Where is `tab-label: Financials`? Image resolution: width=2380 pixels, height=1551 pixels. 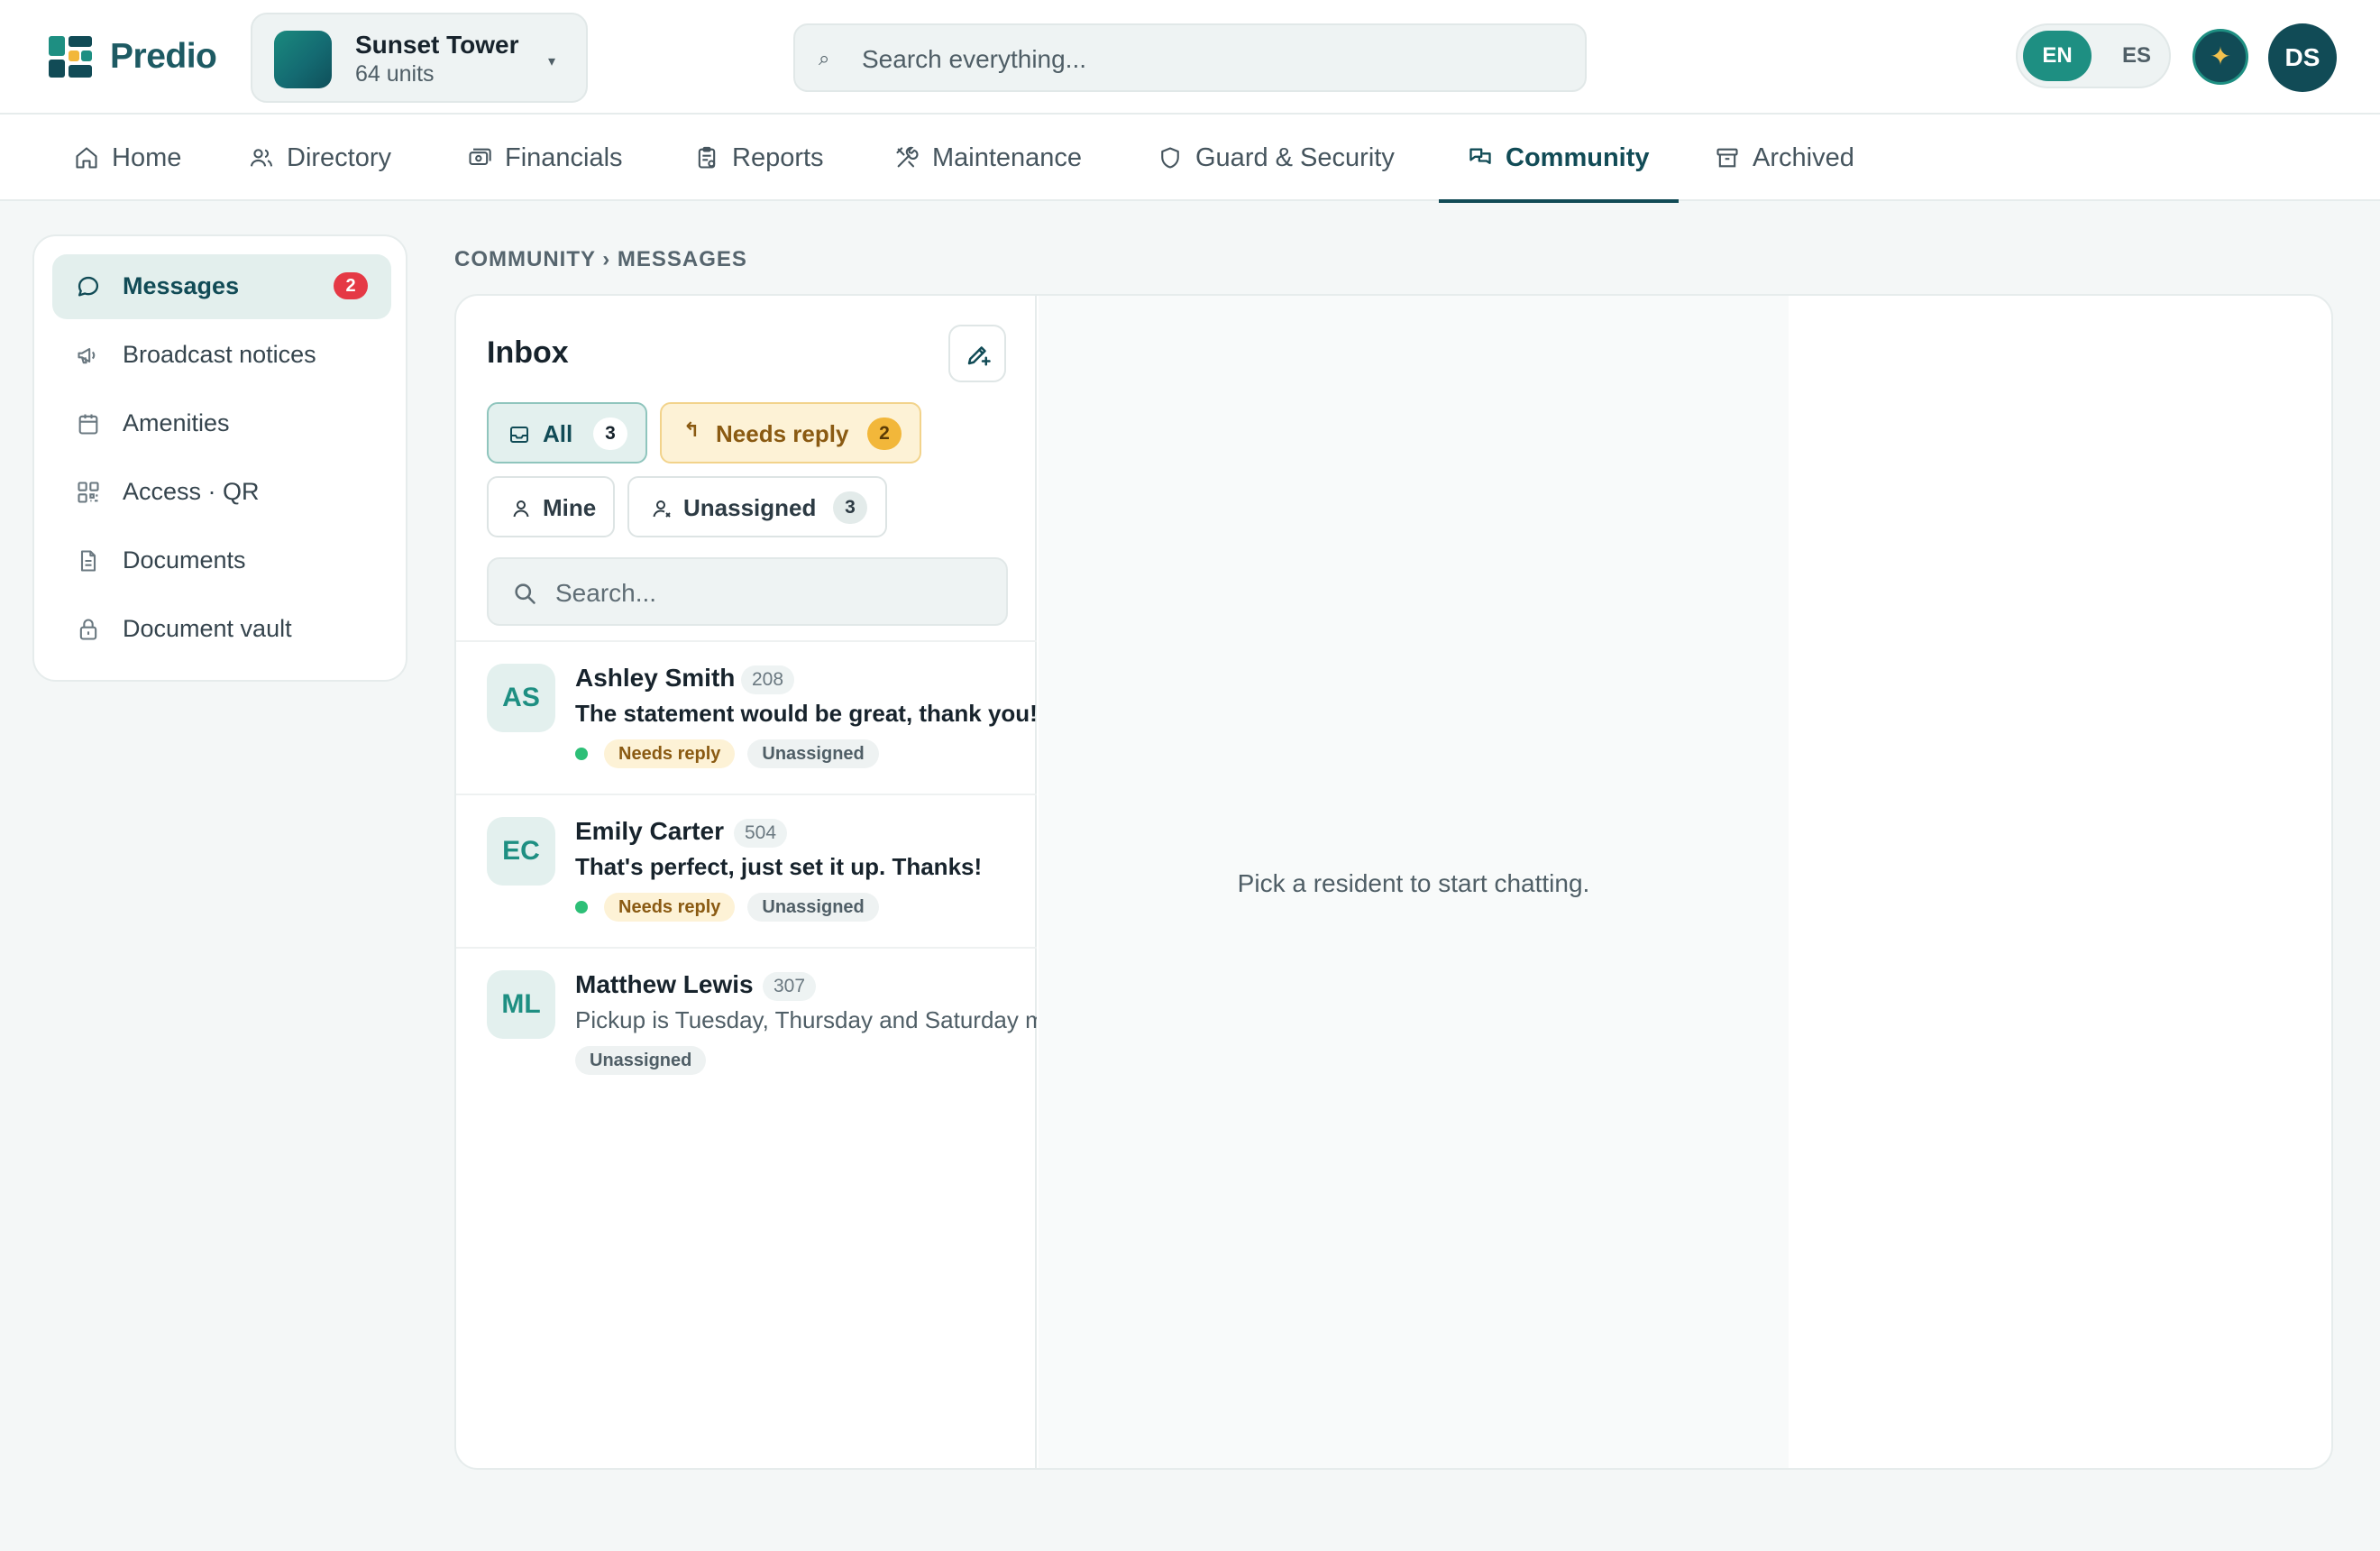
tab-label: Financials is located at coordinates (564, 157).